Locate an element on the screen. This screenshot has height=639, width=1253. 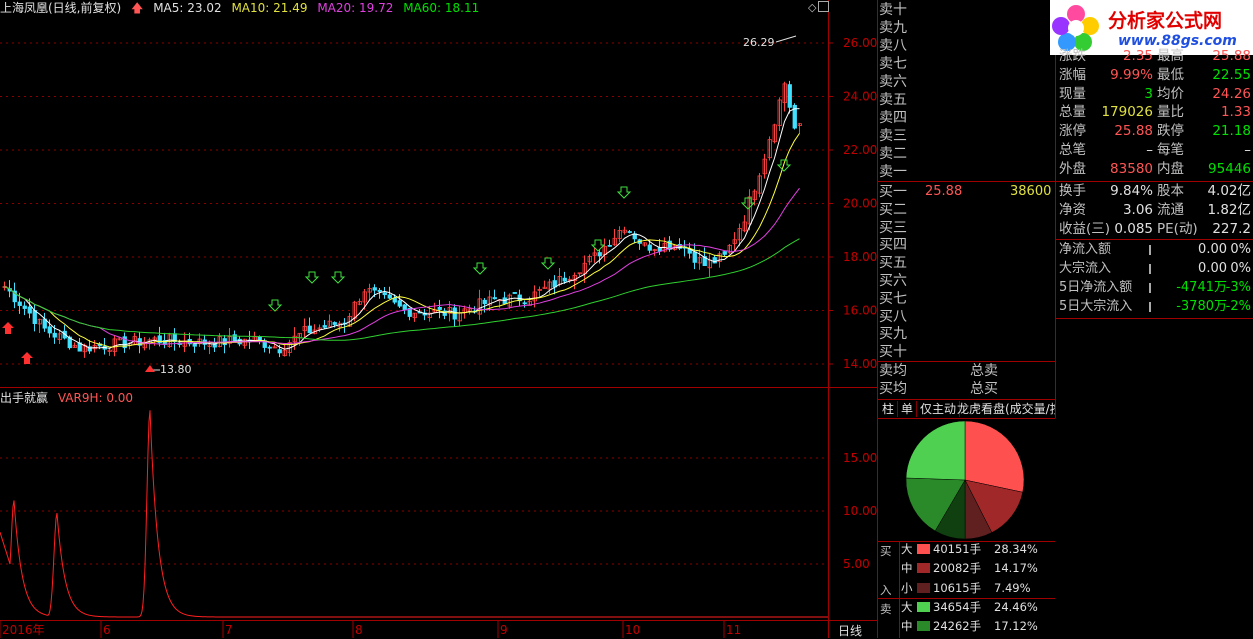
sell-level-label: 卖一 is located at coordinates (893, 172).